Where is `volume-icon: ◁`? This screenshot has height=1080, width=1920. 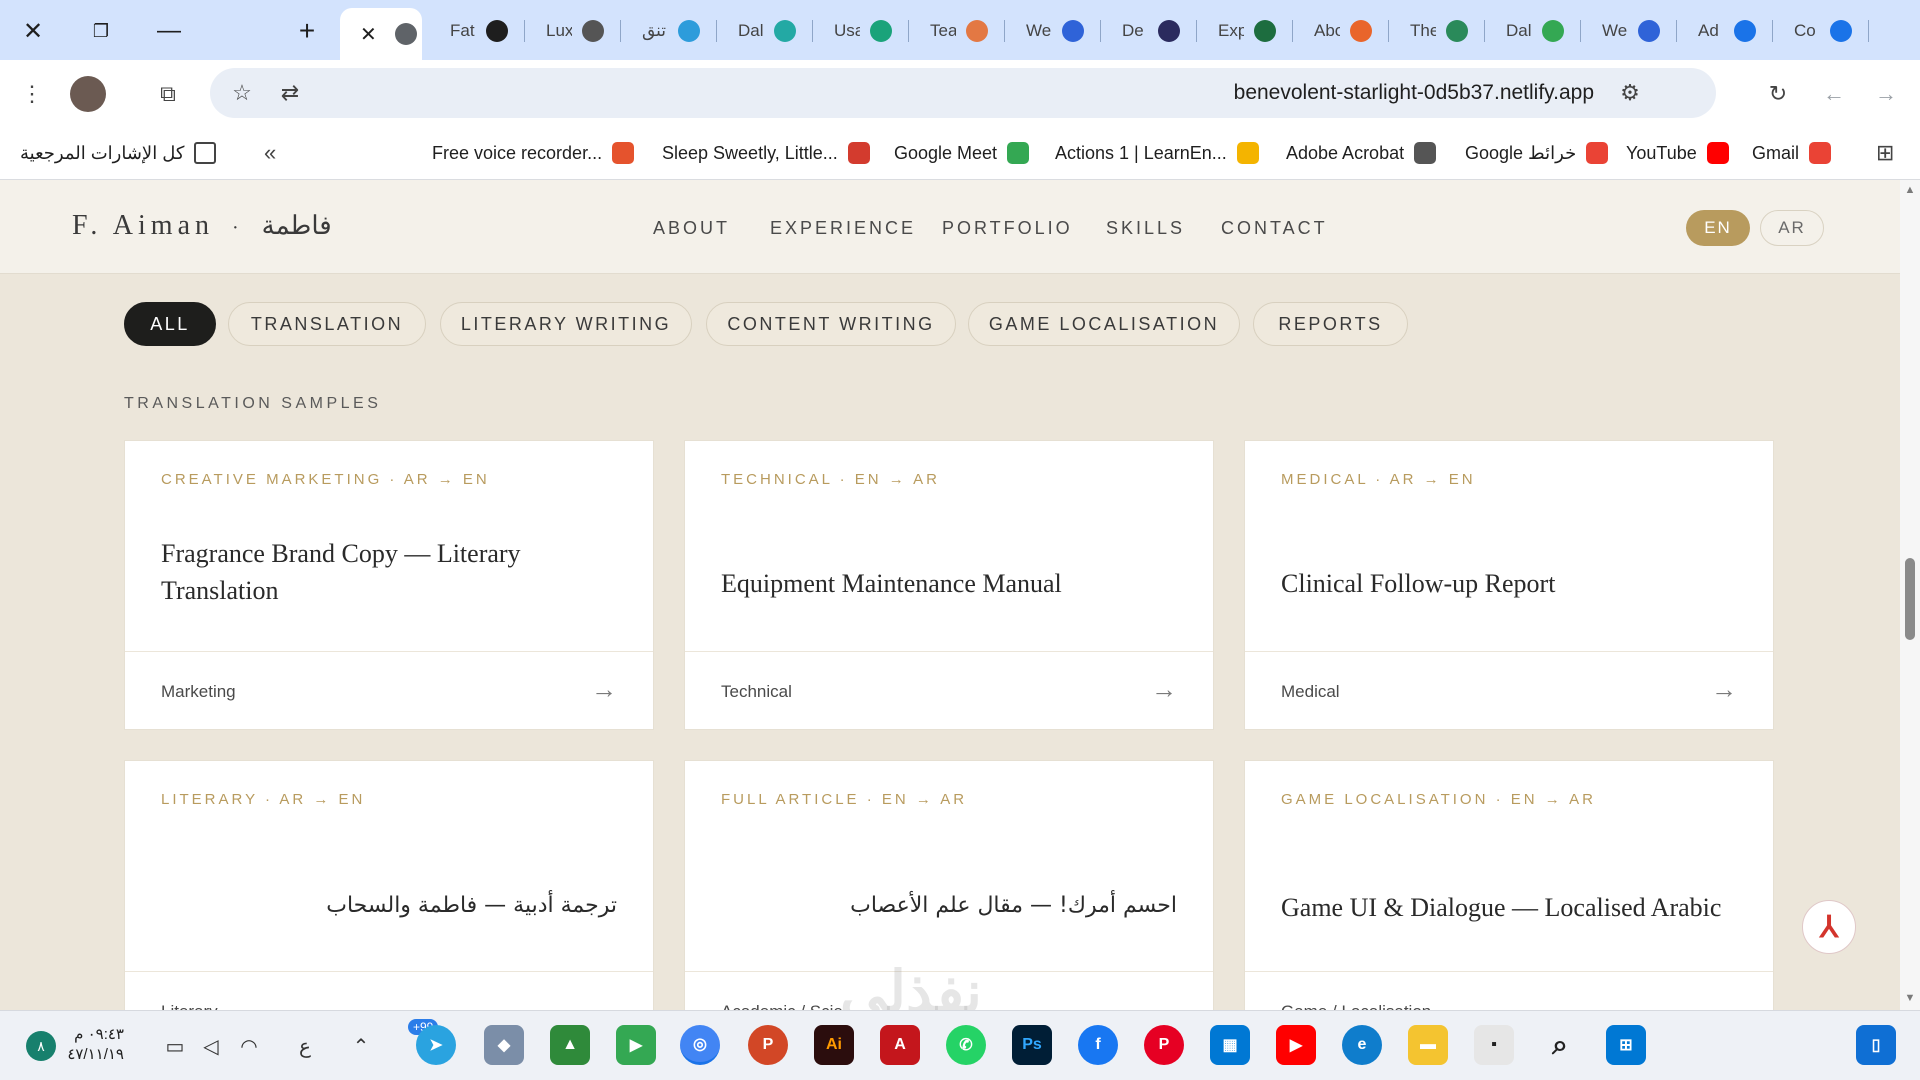 volume-icon: ◁ is located at coordinates (211, 1046).